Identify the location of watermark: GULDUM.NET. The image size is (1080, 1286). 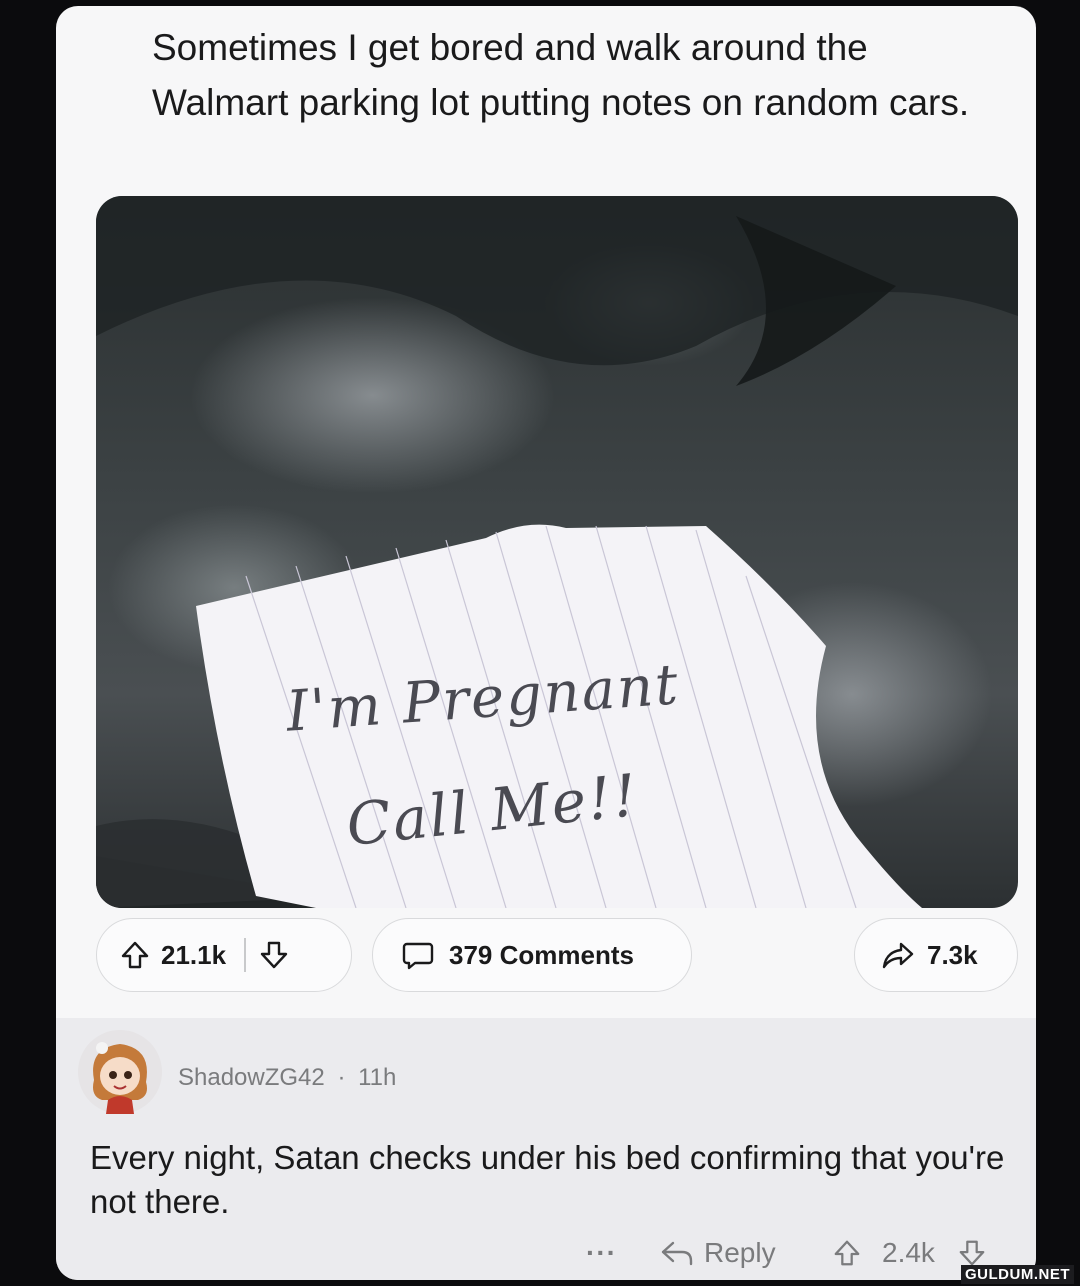
(1017, 1274).